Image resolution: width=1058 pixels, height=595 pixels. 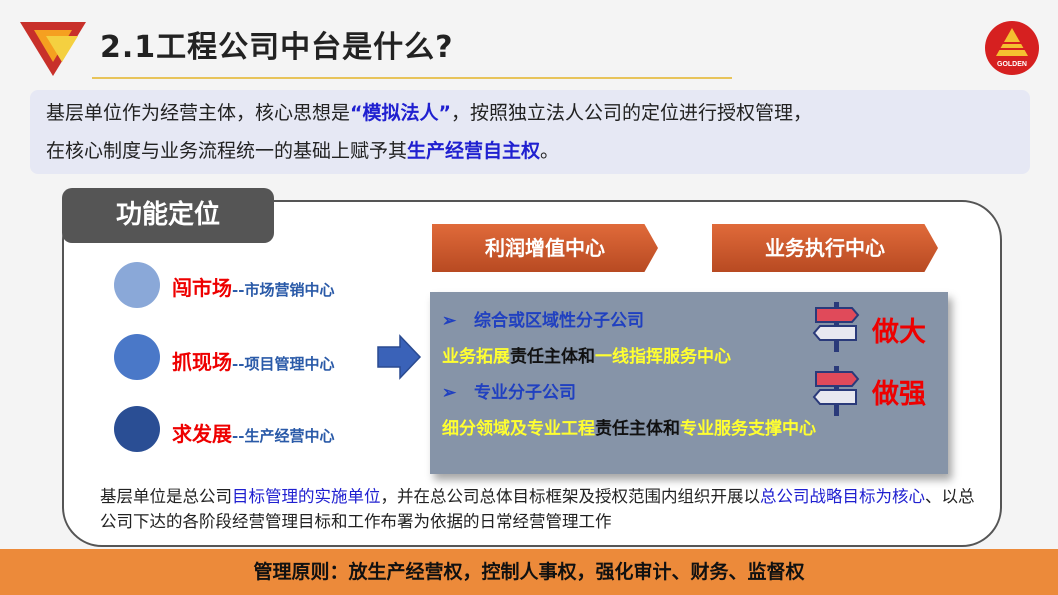 I want to click on banner-execution-center: 业务执行中心, so click(x=825, y=248).